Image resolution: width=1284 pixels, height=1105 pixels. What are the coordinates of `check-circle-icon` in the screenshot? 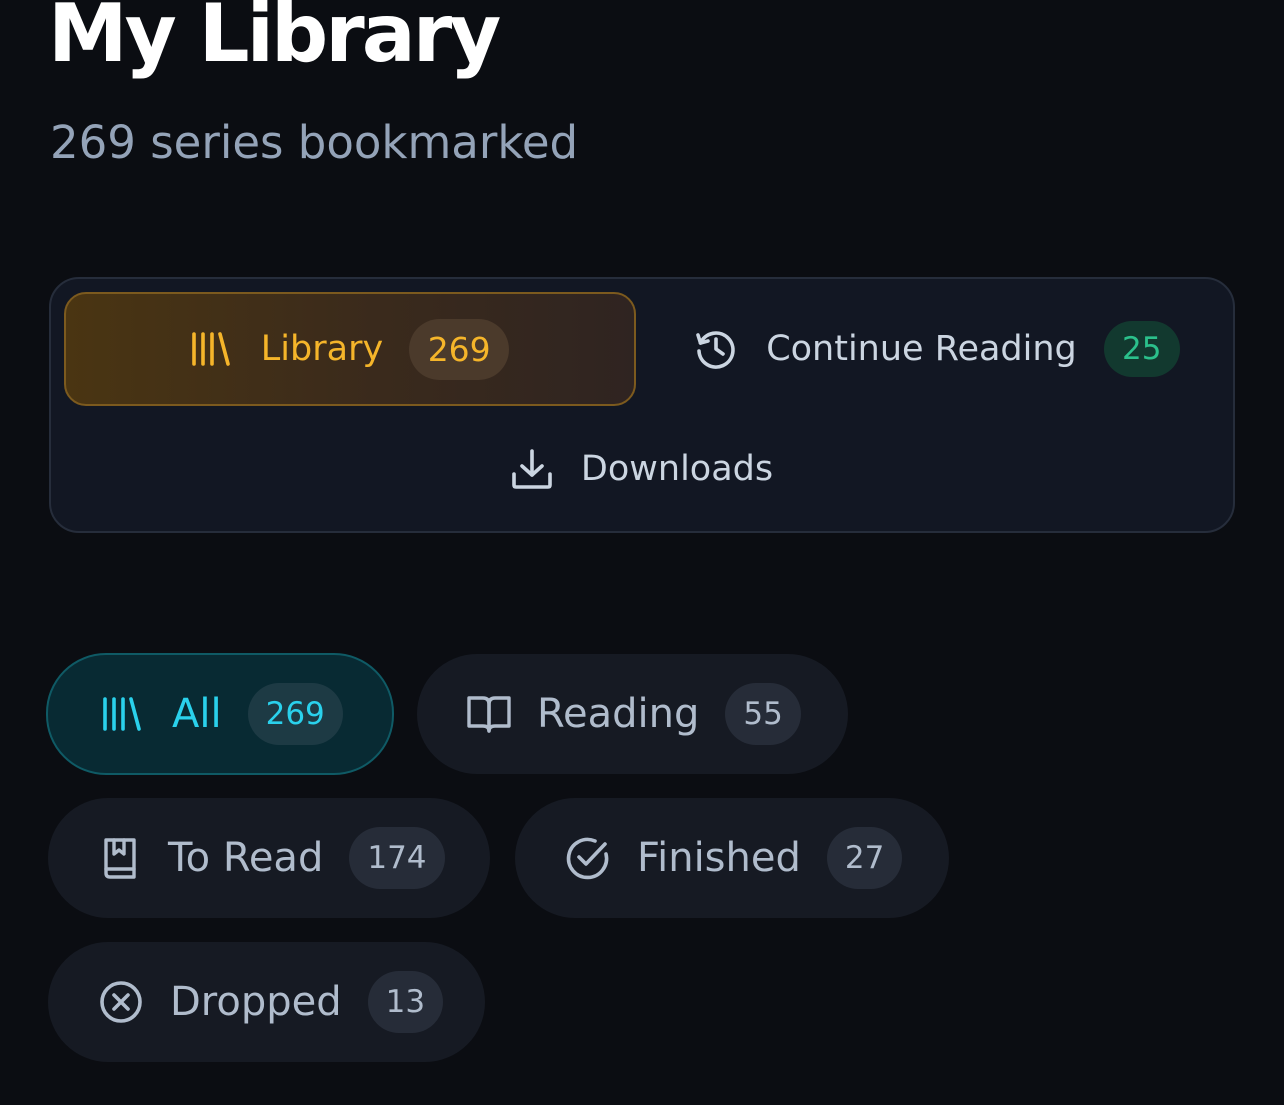 It's located at (588, 858).